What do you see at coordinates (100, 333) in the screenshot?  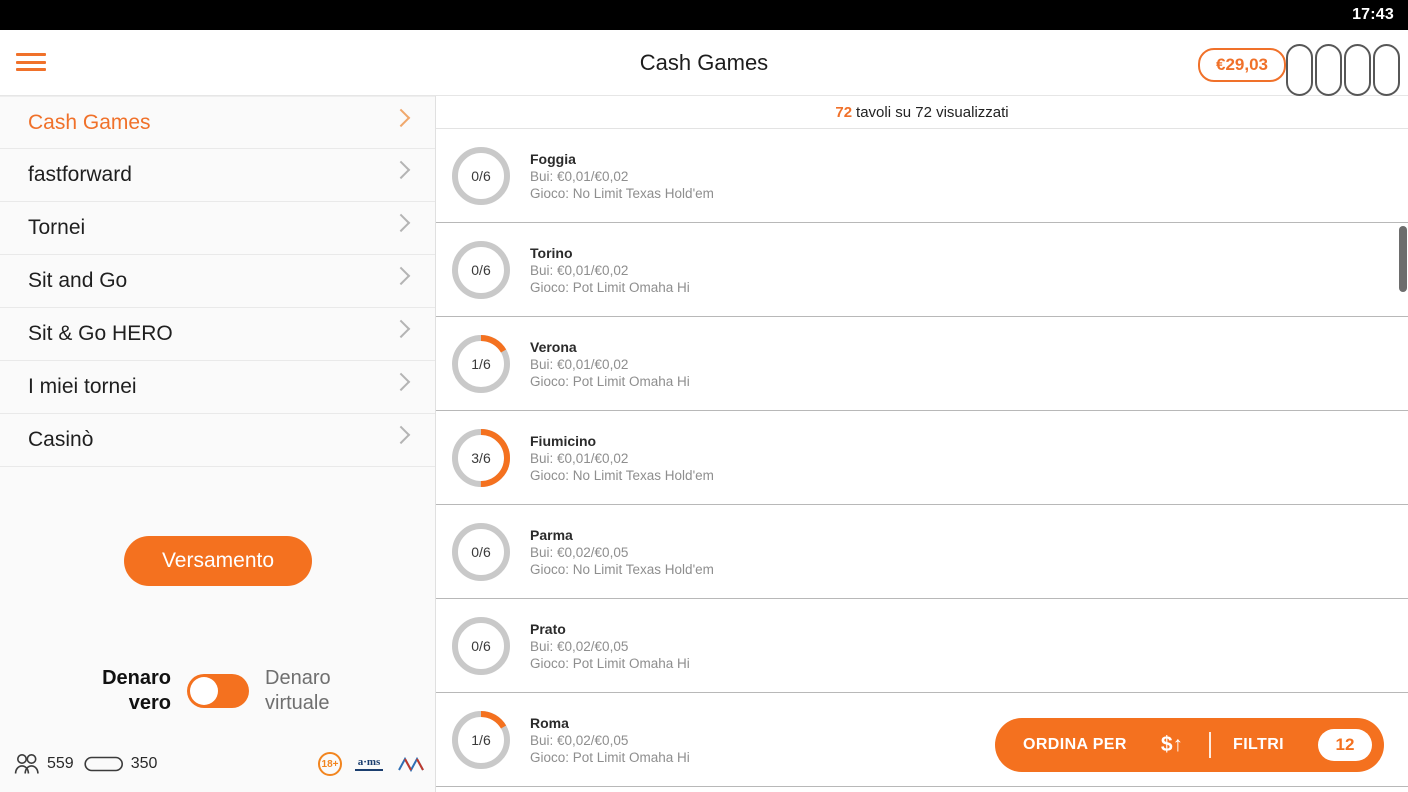 I see `sidebar-item-label: Sit & Go HERO` at bounding box center [100, 333].